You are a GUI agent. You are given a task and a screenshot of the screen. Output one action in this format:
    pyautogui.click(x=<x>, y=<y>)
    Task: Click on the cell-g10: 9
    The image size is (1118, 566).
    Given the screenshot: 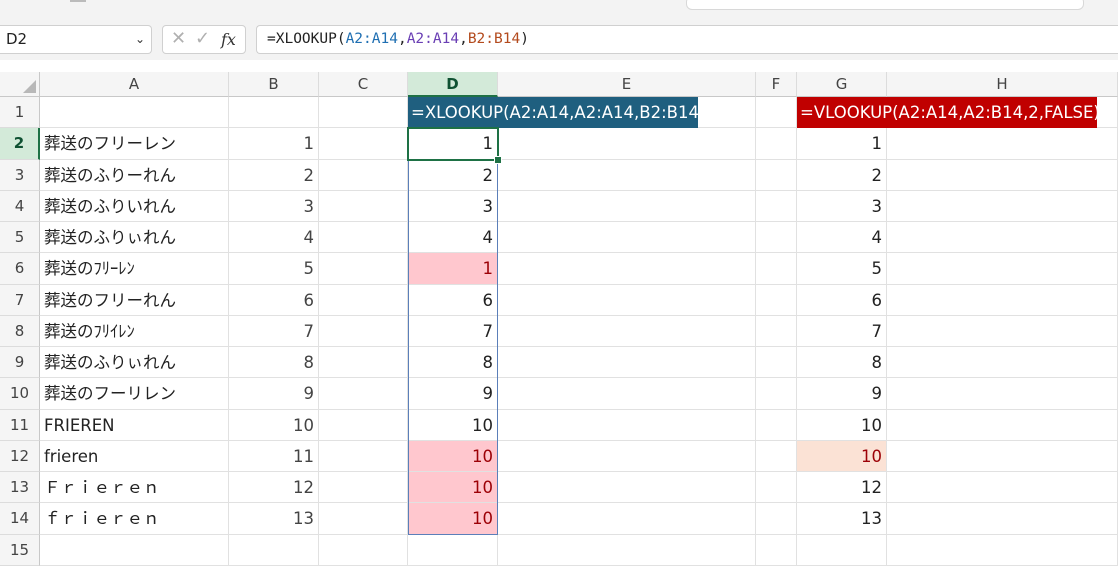 What is the action you would take?
    pyautogui.click(x=842, y=394)
    